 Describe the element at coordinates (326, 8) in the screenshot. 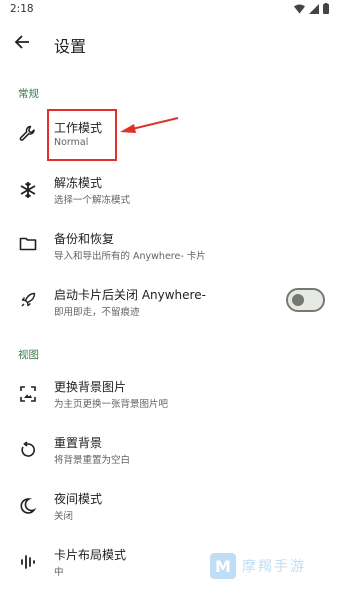

I see `battery-icon` at that location.